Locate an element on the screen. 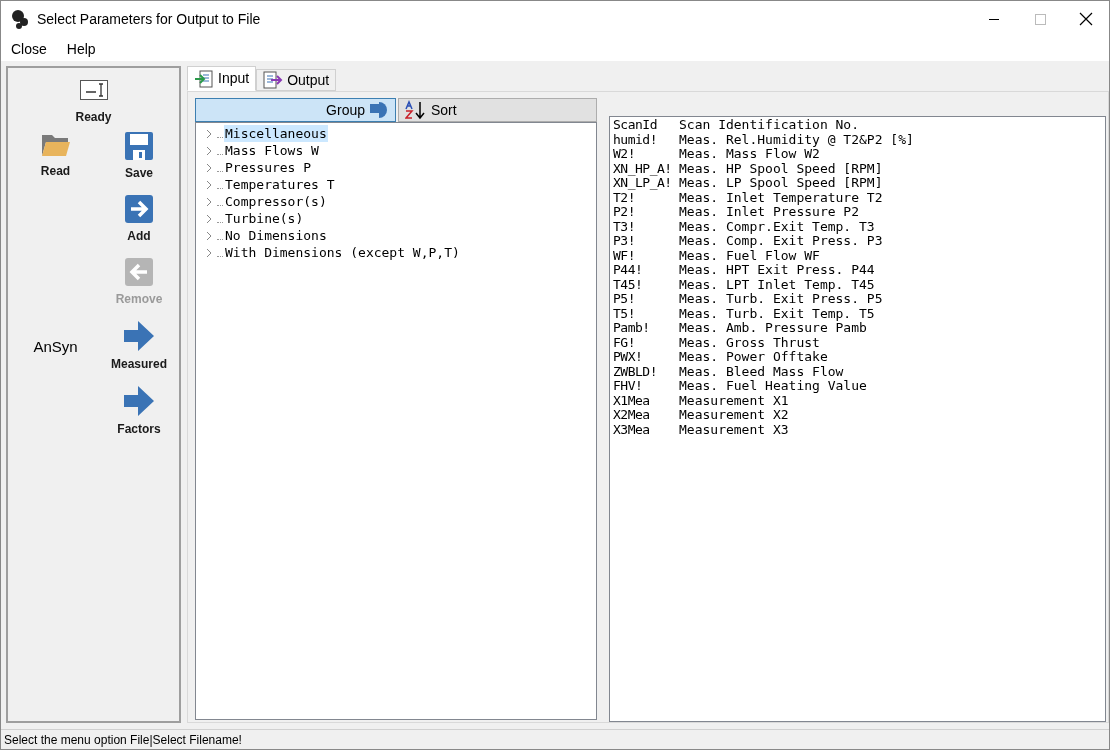 This screenshot has height=750, width=1110. tree-item: Compressor(s) is located at coordinates (276, 201).